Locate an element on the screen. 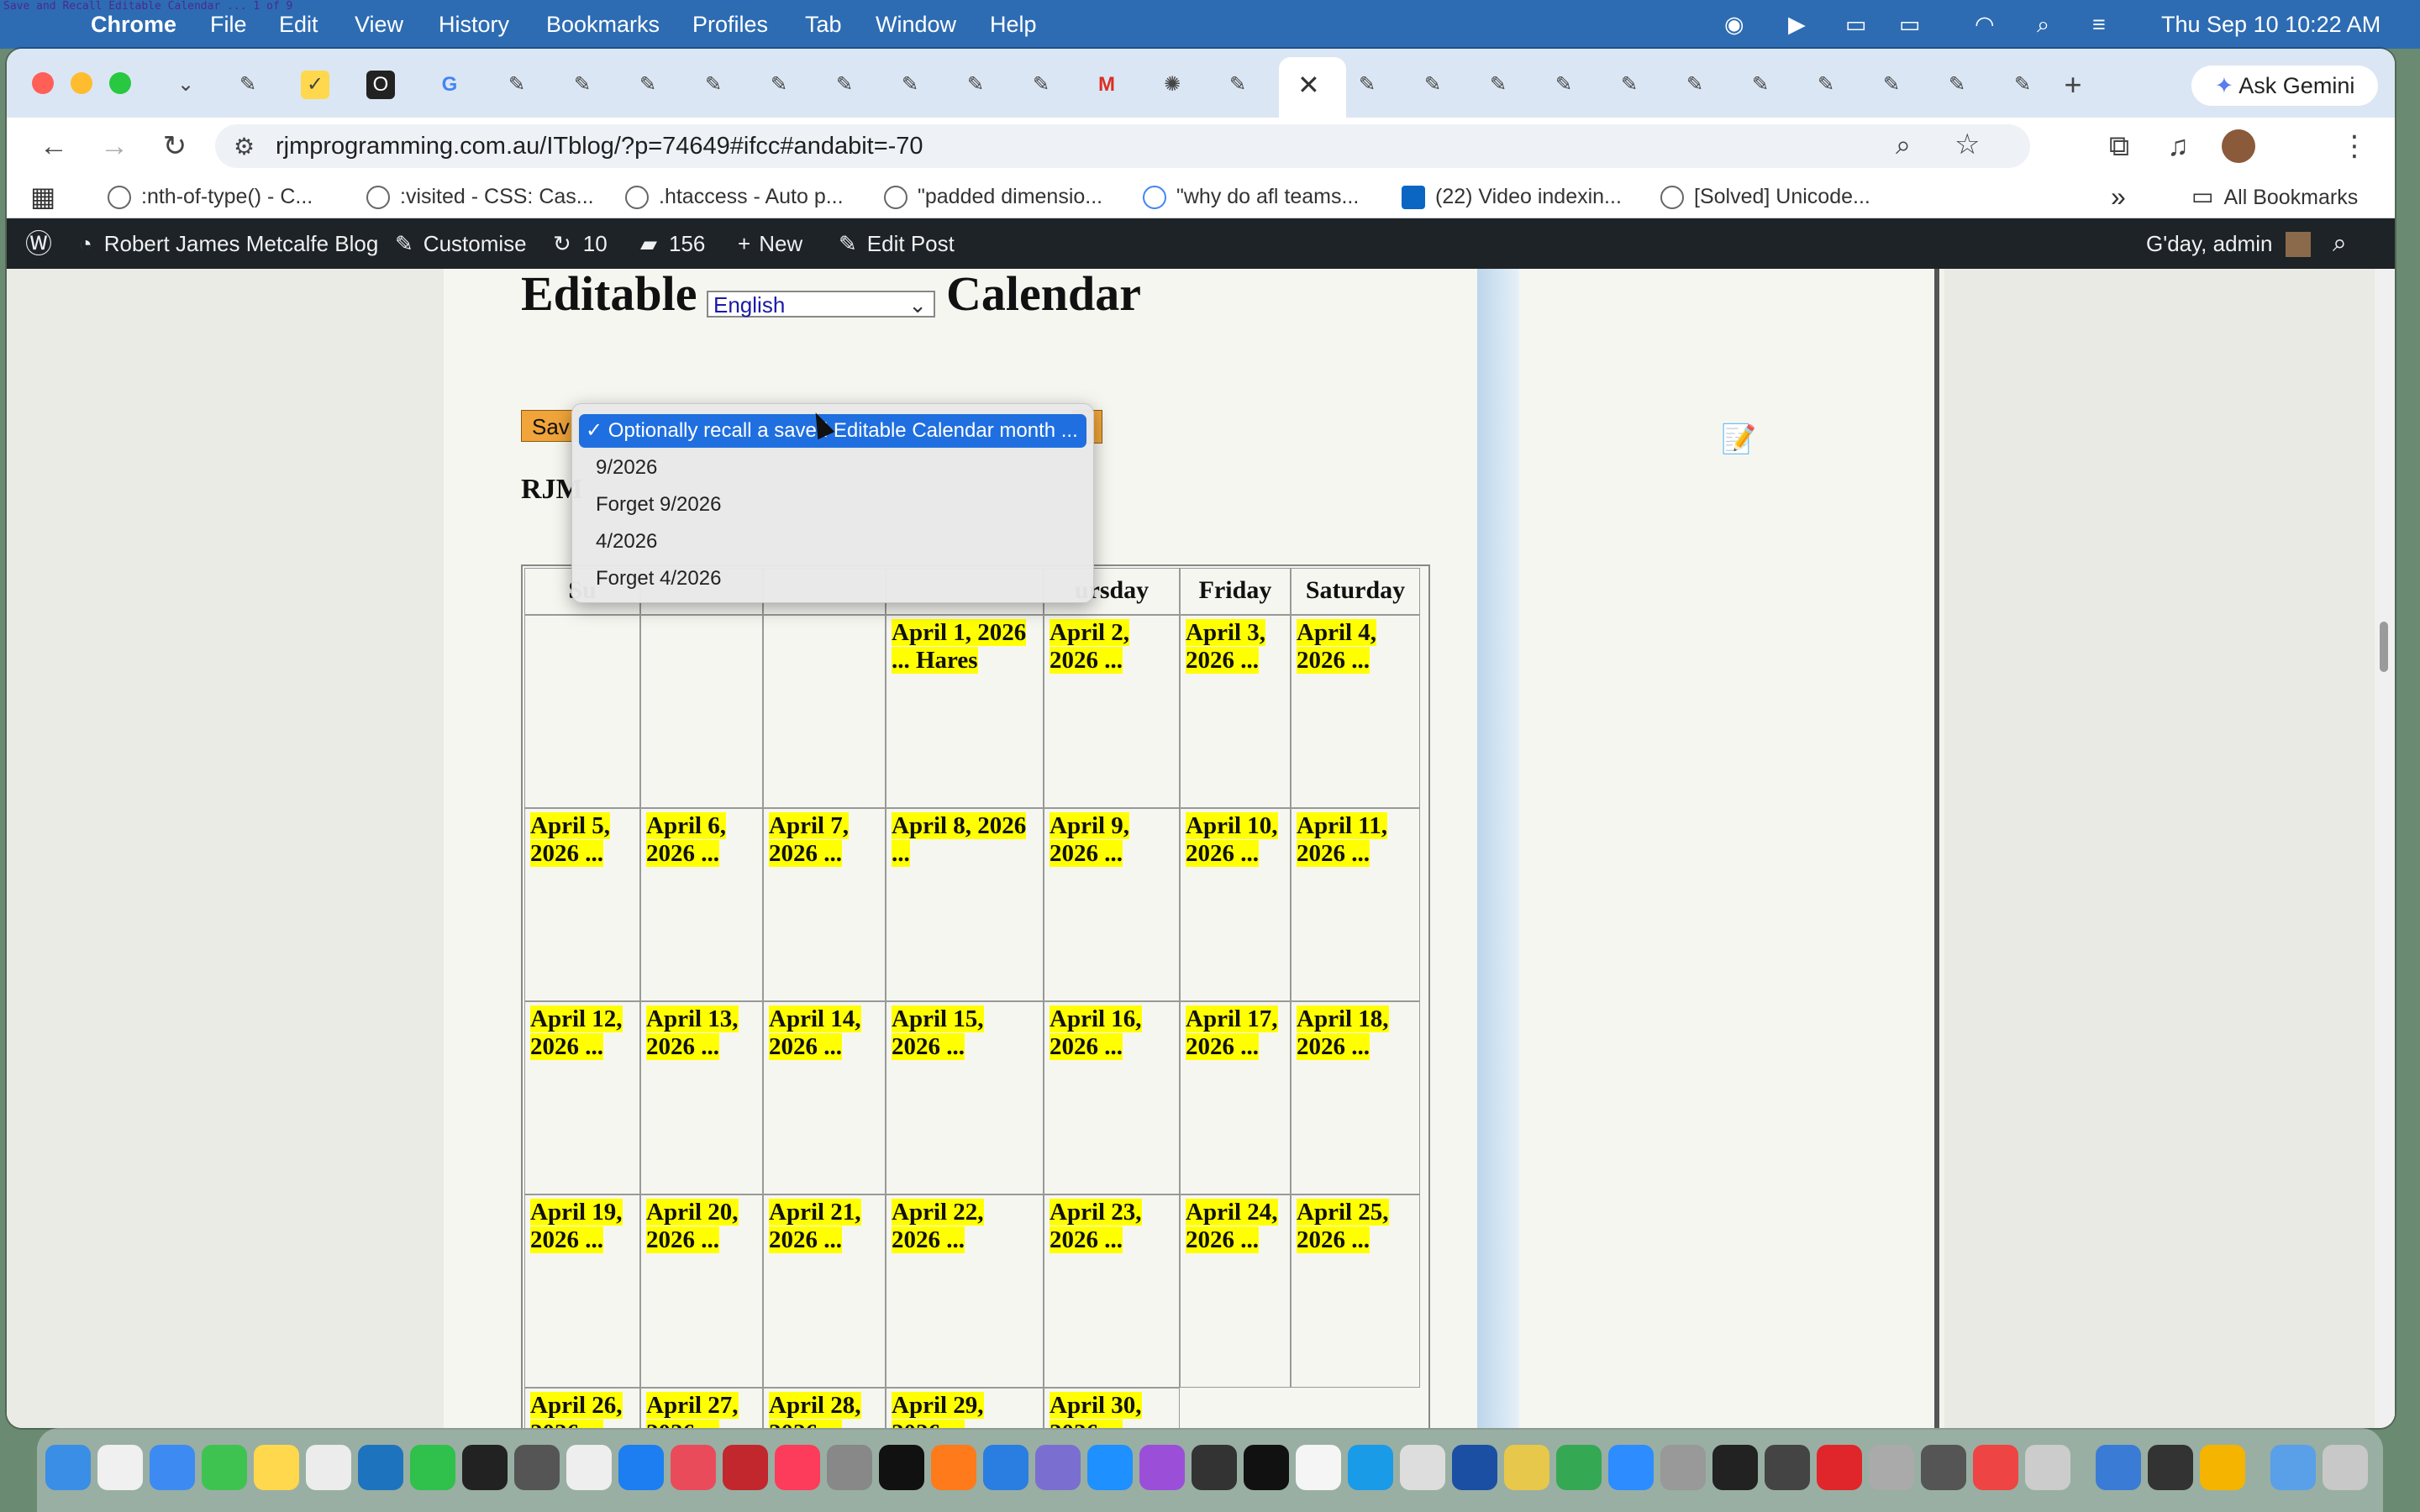  tab-favicon-icon: G is located at coordinates (450, 85).